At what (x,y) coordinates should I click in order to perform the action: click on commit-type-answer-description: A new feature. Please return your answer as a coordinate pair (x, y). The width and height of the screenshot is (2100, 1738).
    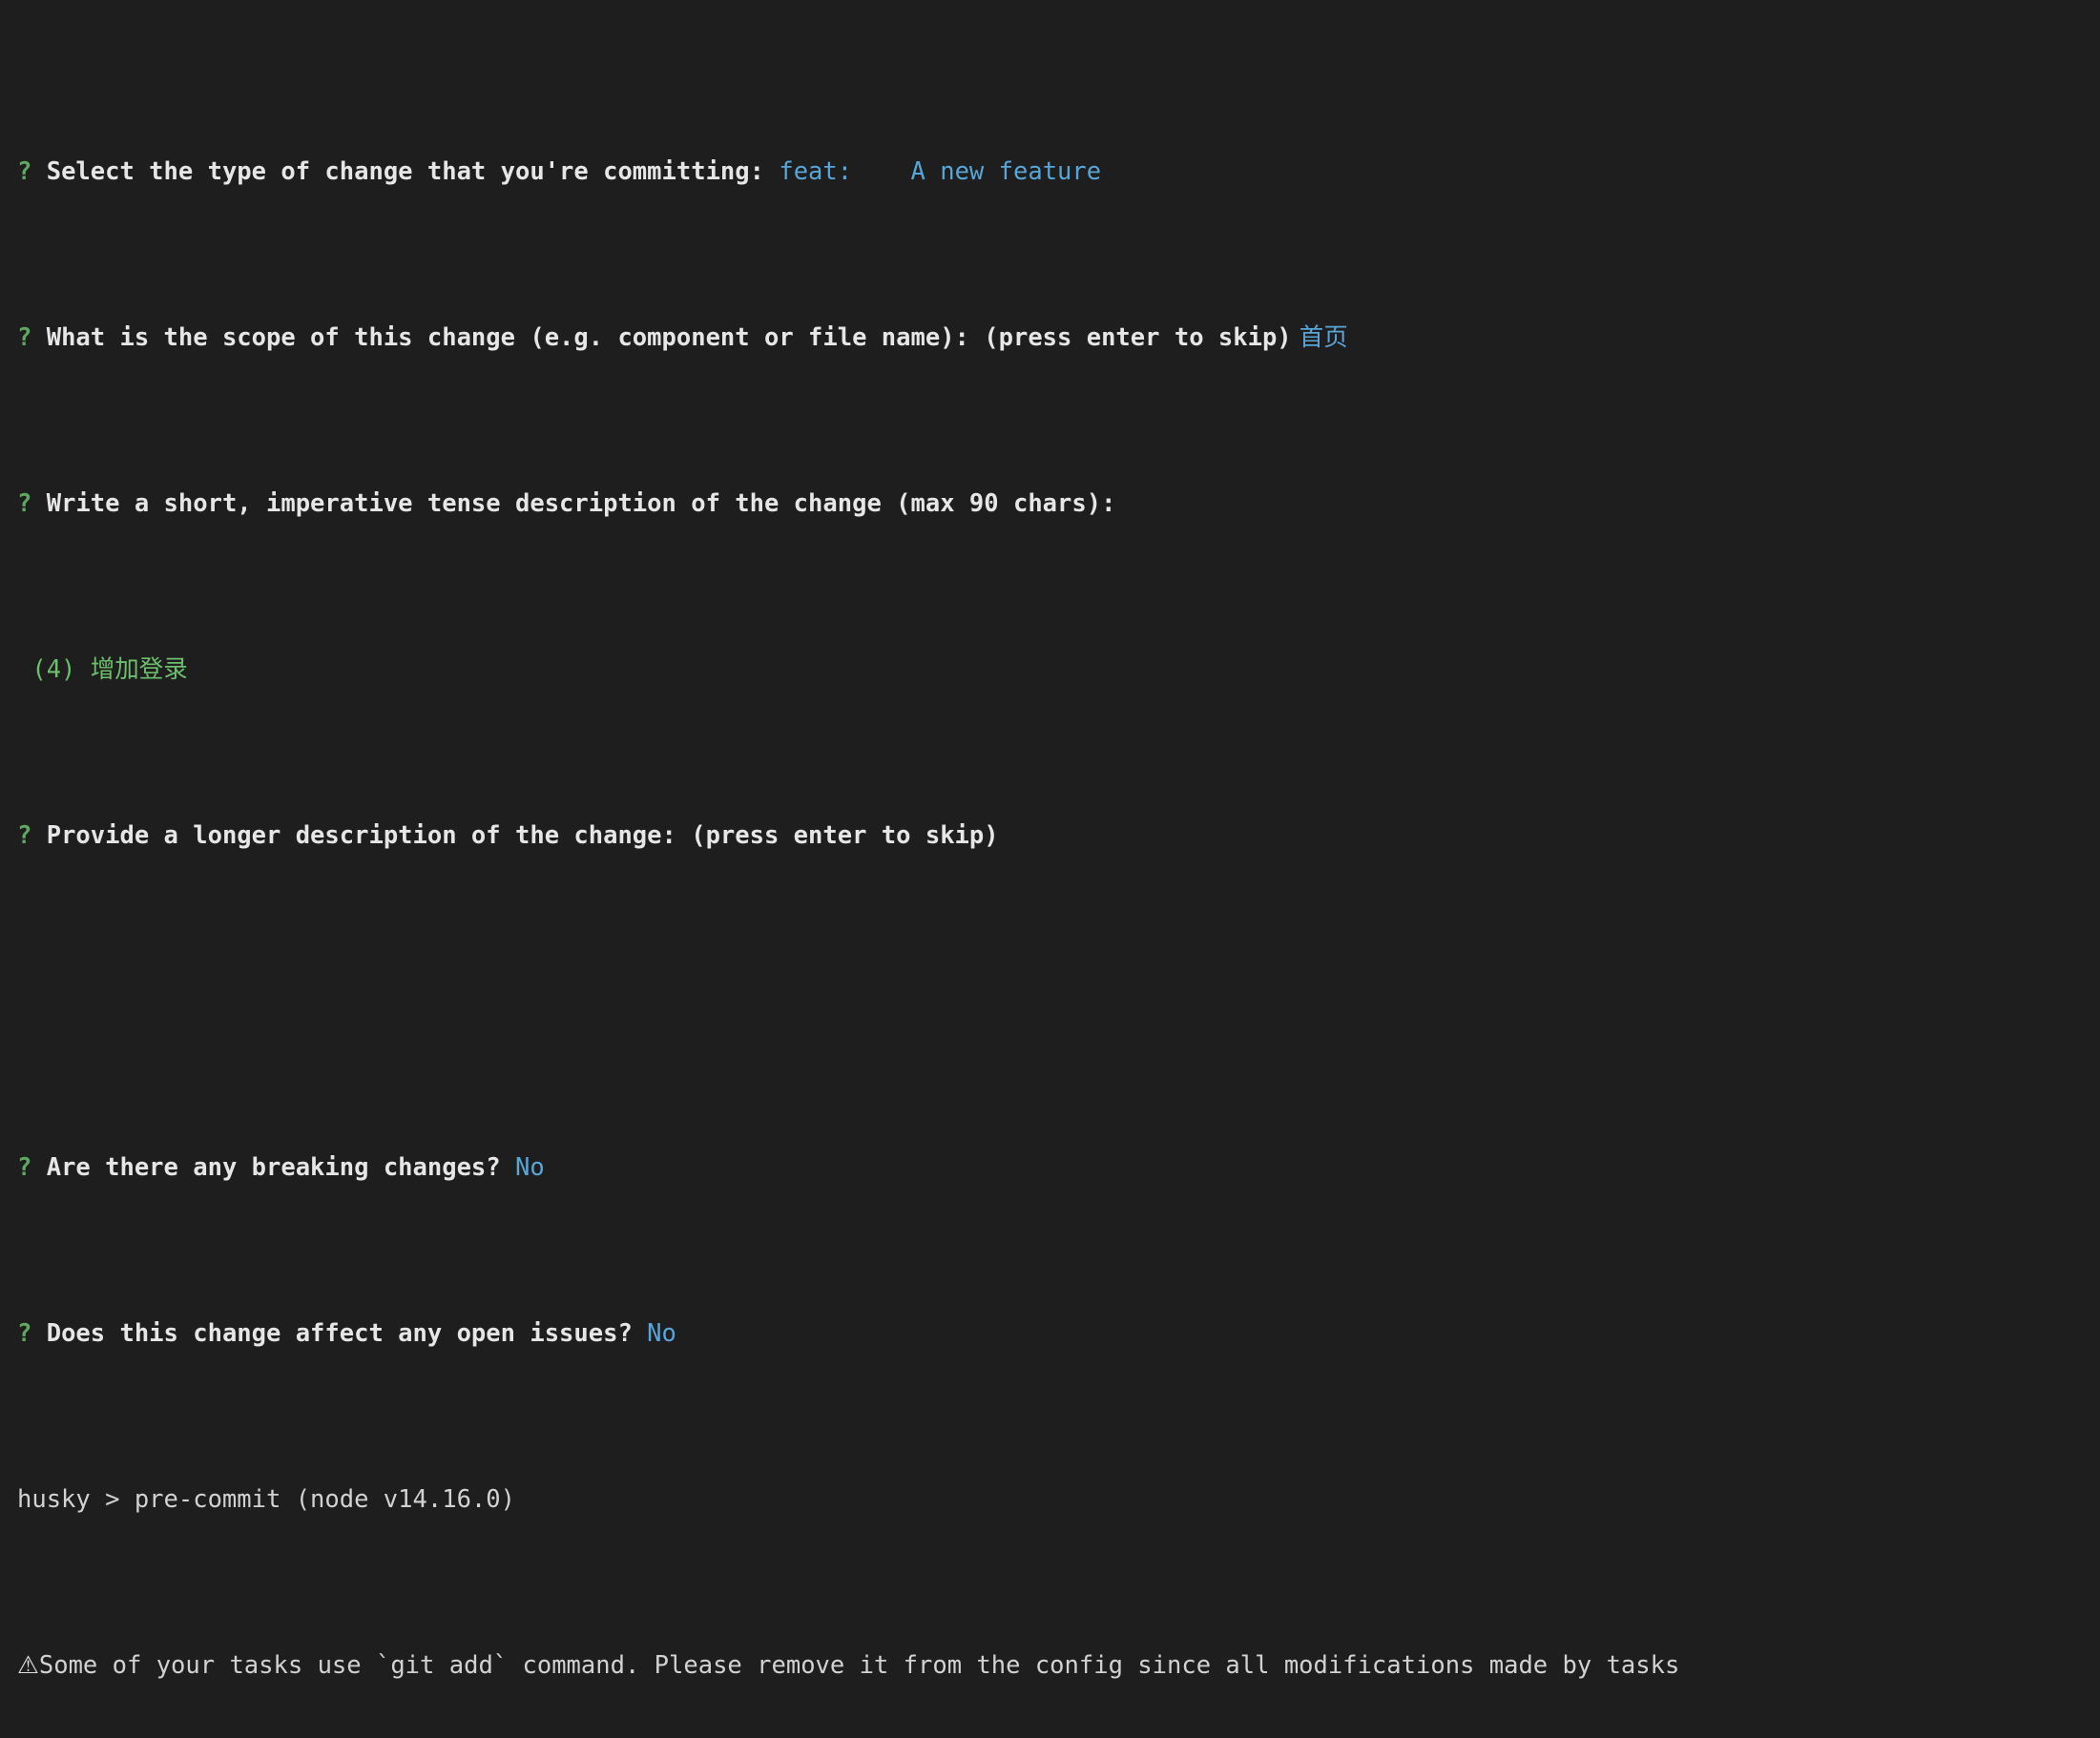
    Looking at the image, I should click on (977, 171).